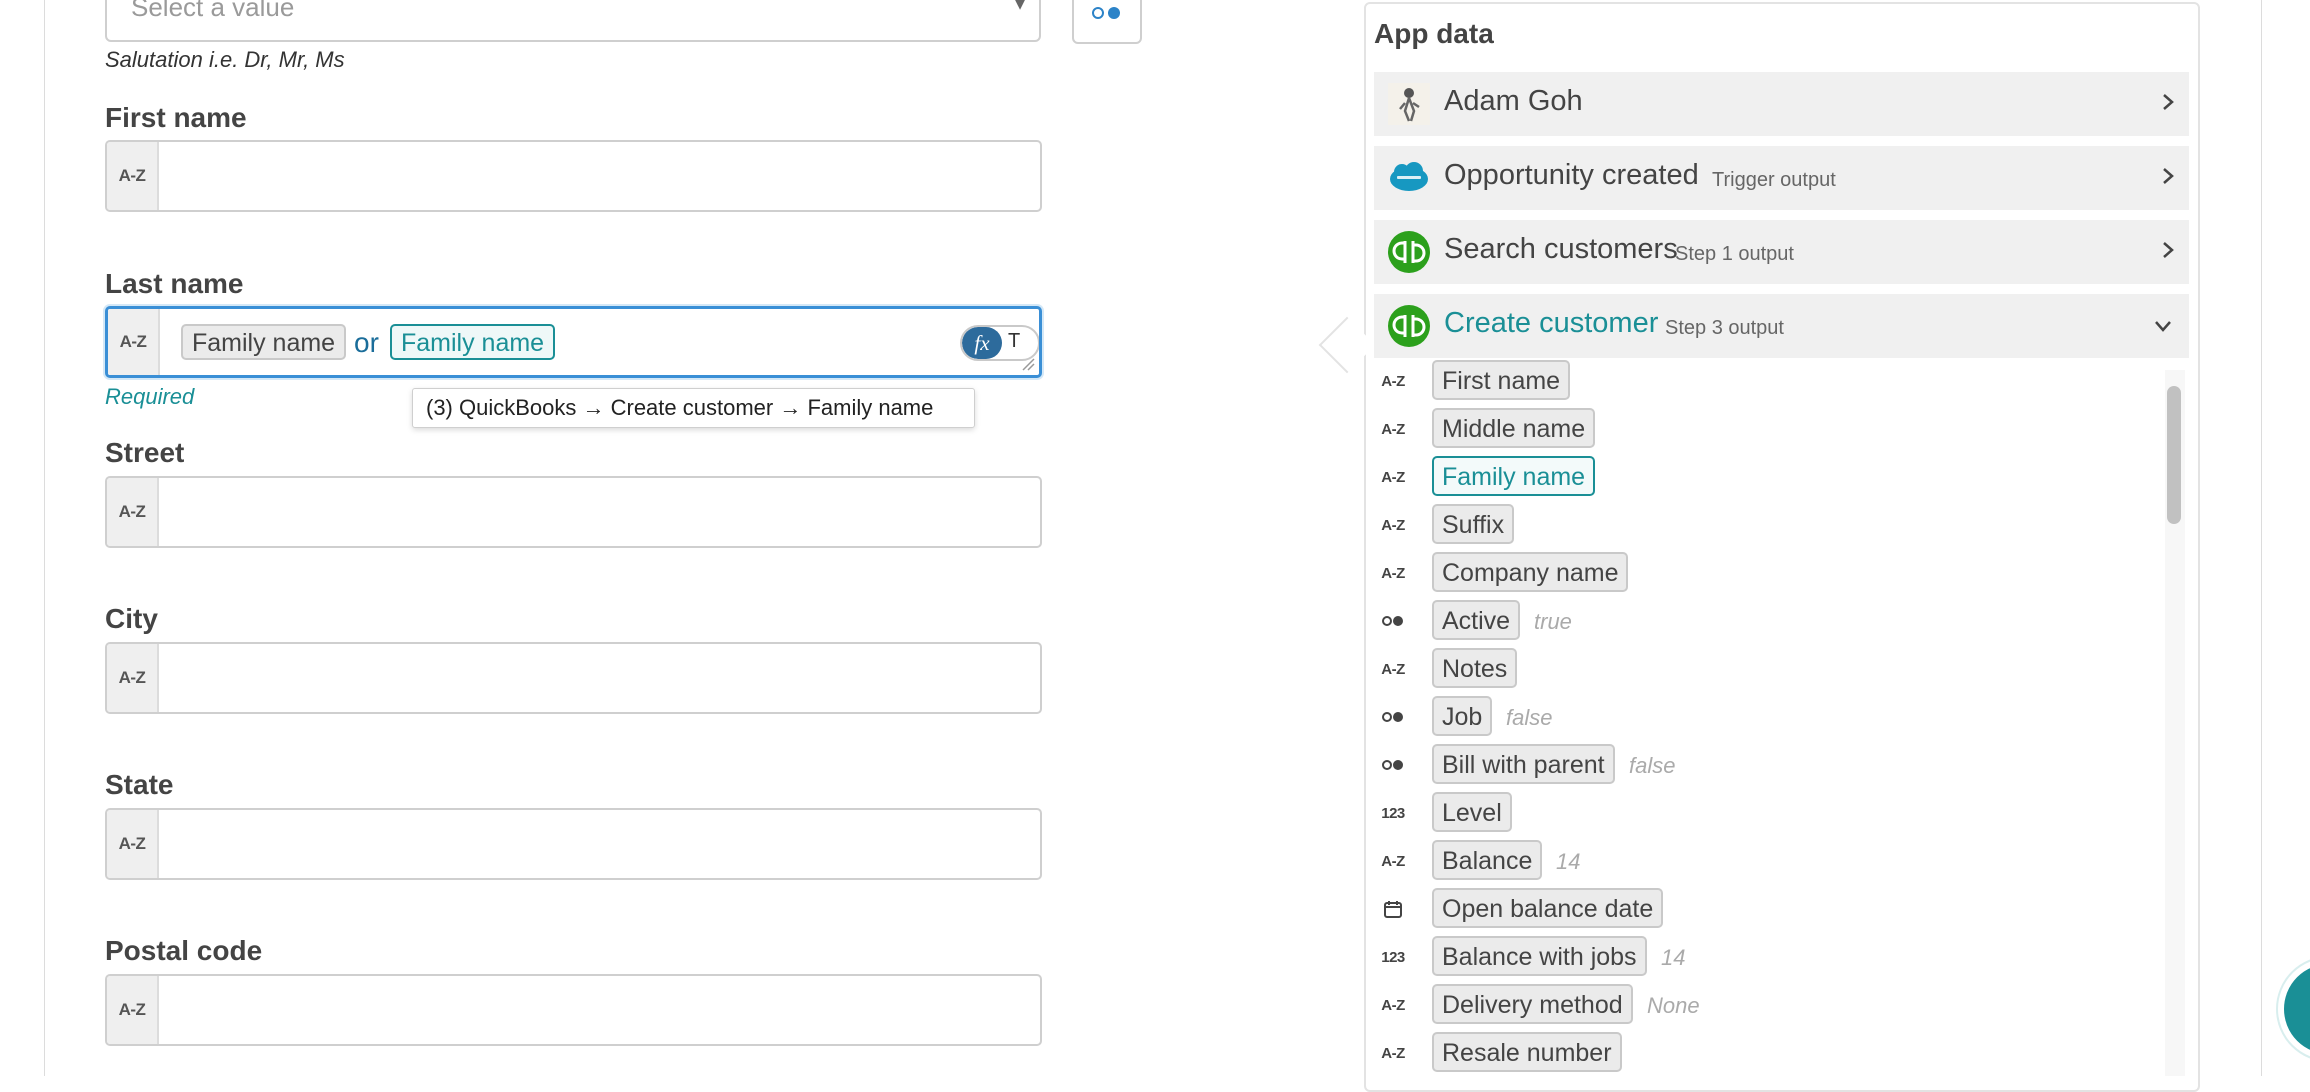 The height and width of the screenshot is (1092, 2310). I want to click on formula-toggle-button, so click(1107, 22).